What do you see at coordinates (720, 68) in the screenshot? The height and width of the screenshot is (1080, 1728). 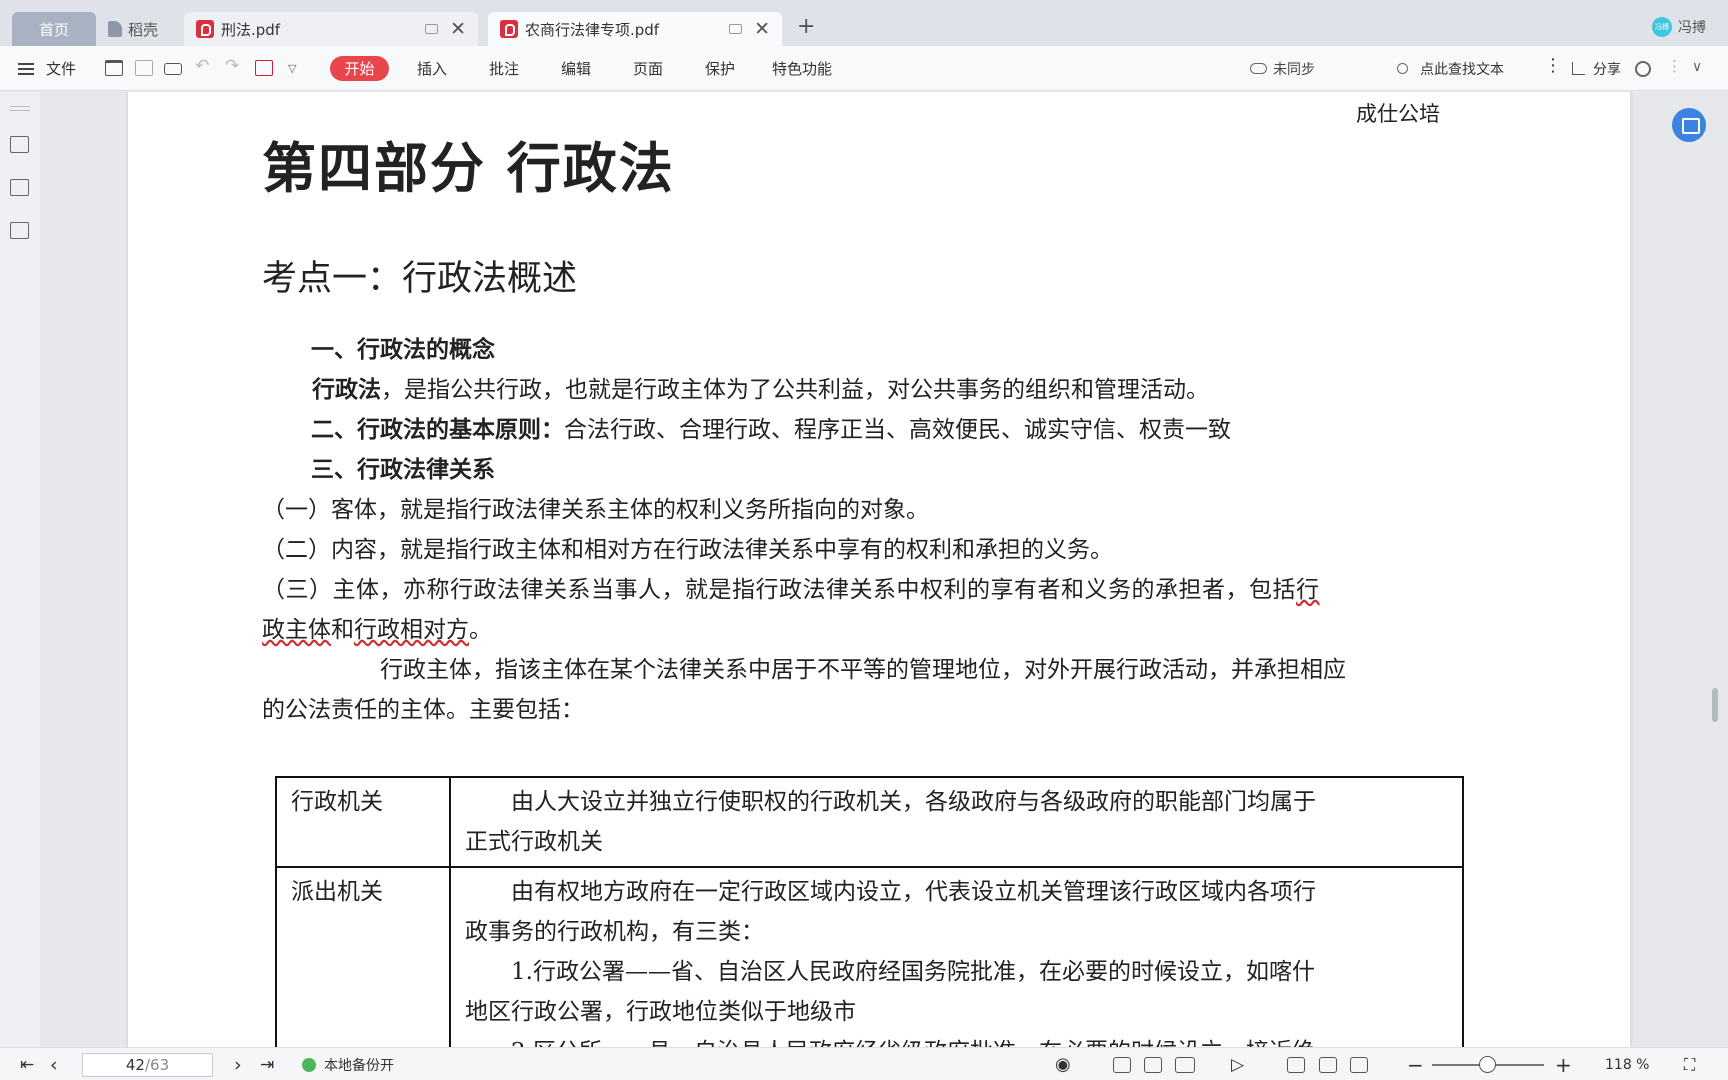 I see `menu-protect: 保护` at bounding box center [720, 68].